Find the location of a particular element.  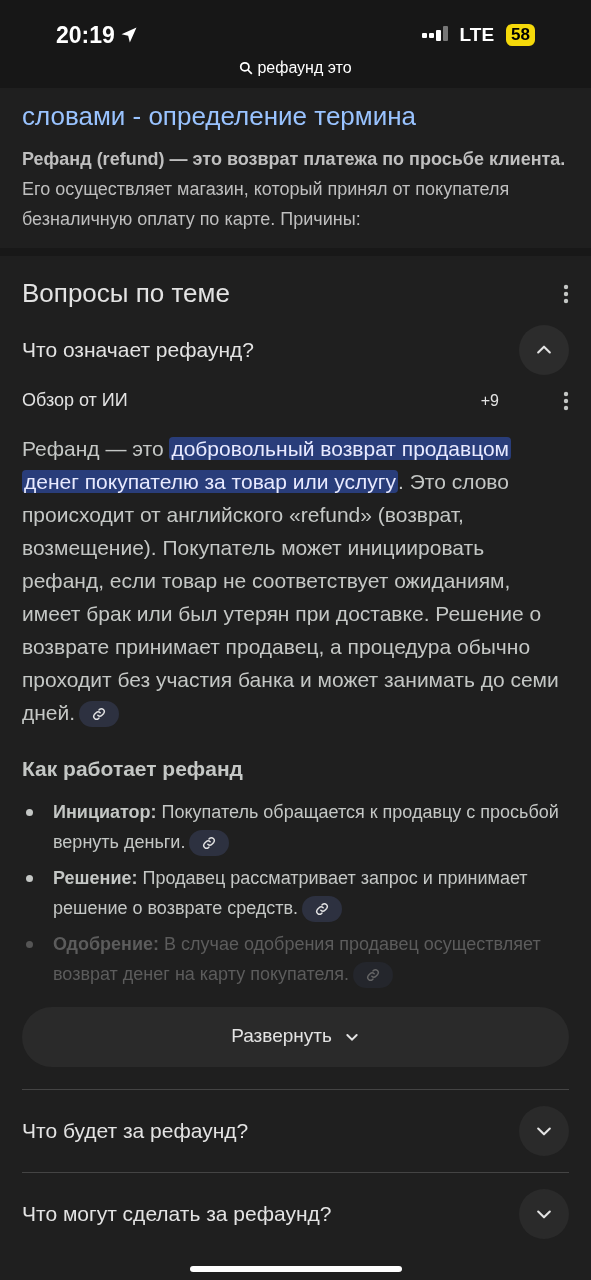

question-text: Что будет за рефаунд? is located at coordinates (135, 1130).